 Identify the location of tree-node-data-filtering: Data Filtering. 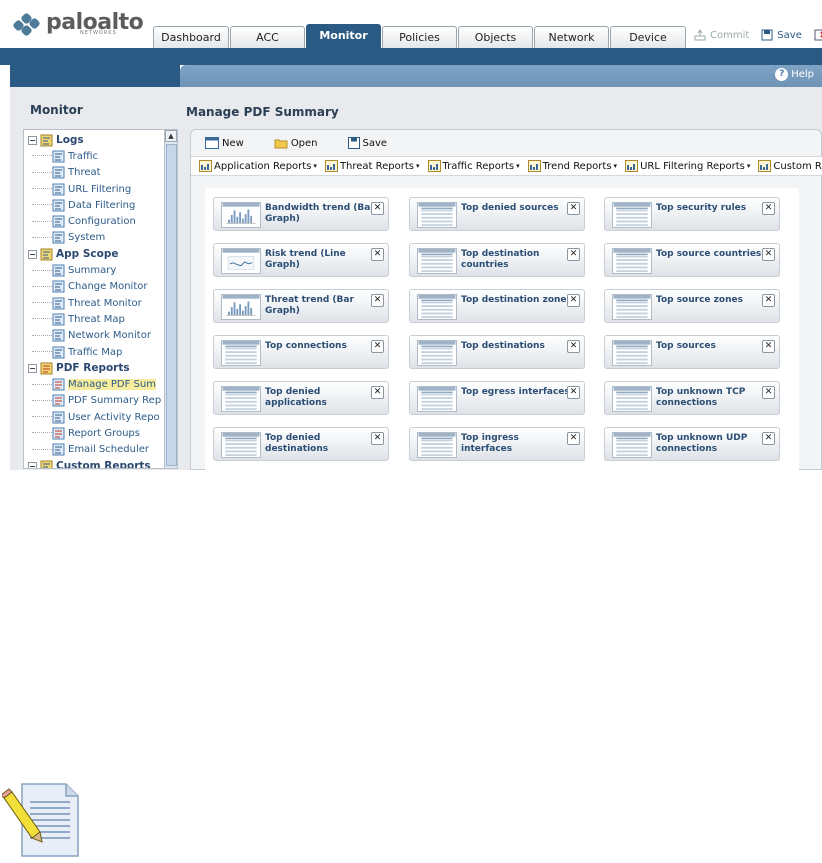
(94, 205).